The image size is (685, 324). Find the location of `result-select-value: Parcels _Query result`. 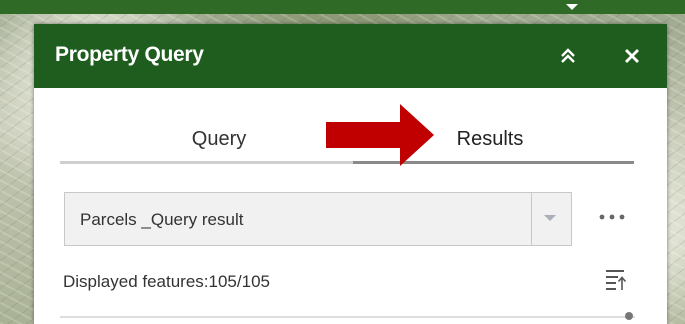

result-select-value: Parcels _Query result is located at coordinates (162, 219).